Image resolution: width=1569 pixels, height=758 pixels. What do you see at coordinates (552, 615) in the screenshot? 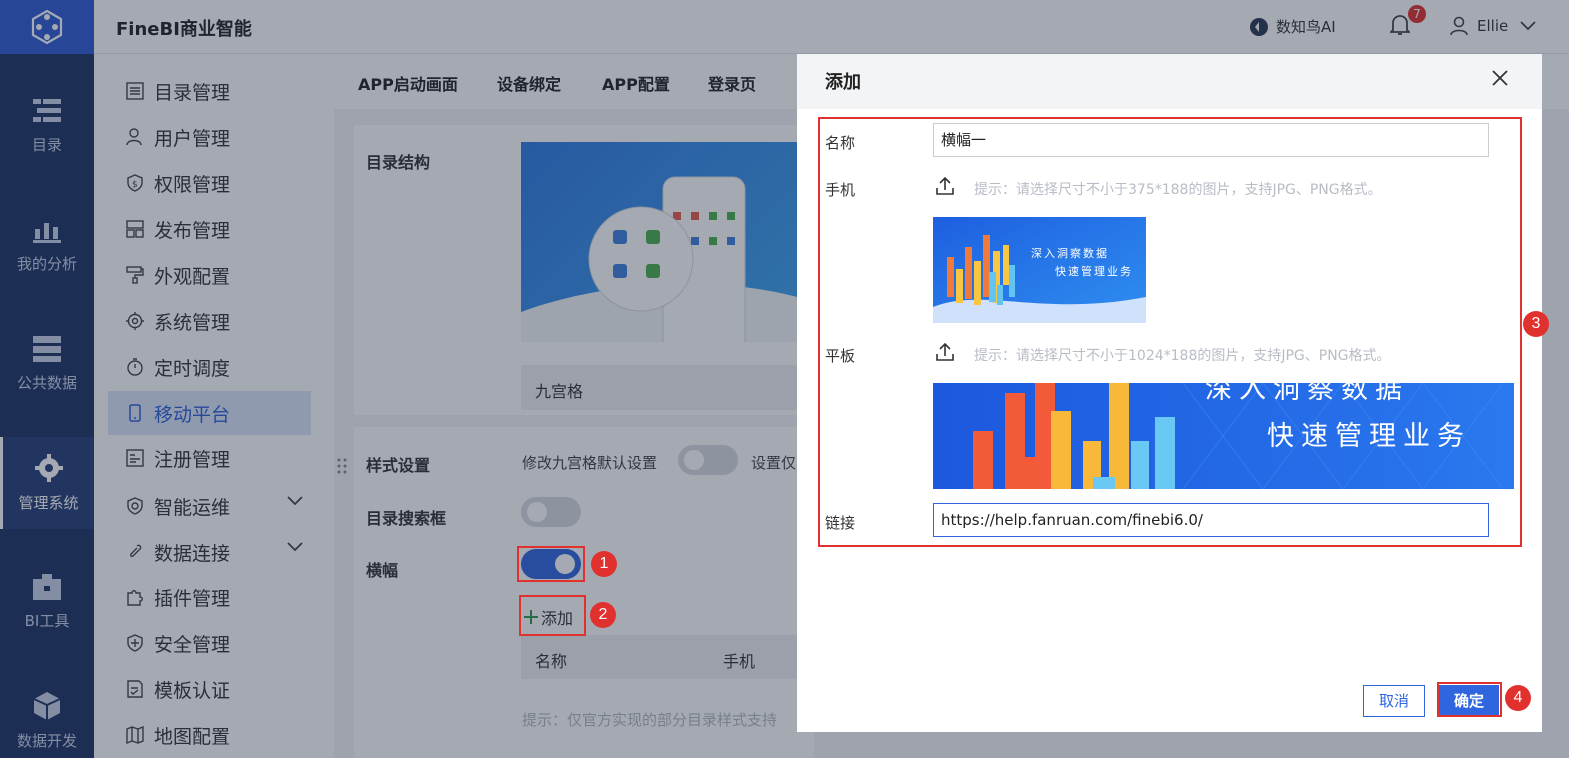
I see `annotation-box-add` at bounding box center [552, 615].